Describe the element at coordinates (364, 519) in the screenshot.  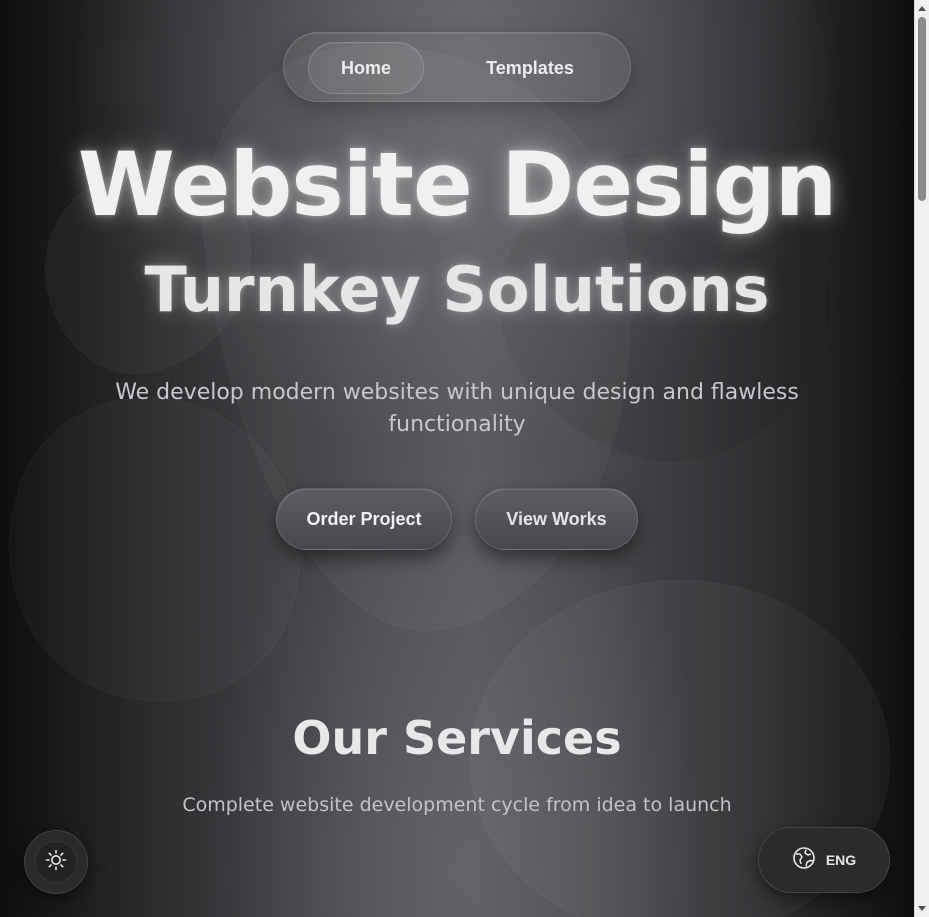
I see `order-project-button: Order Project` at that location.